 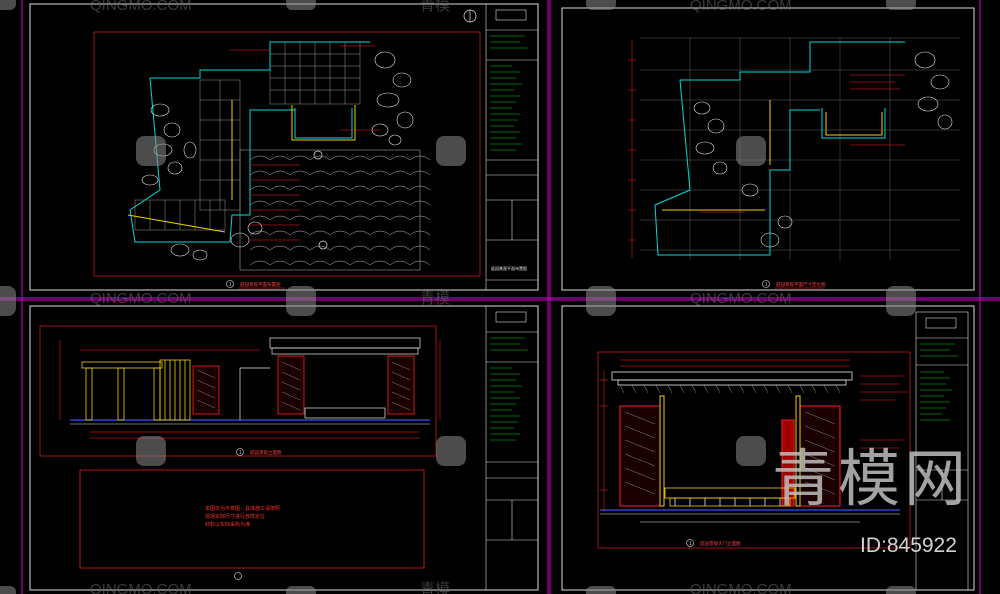 What do you see at coordinates (801, 284) in the screenshot?
I see `sheet-title-text: 庭园景观平面尺寸定位图` at bounding box center [801, 284].